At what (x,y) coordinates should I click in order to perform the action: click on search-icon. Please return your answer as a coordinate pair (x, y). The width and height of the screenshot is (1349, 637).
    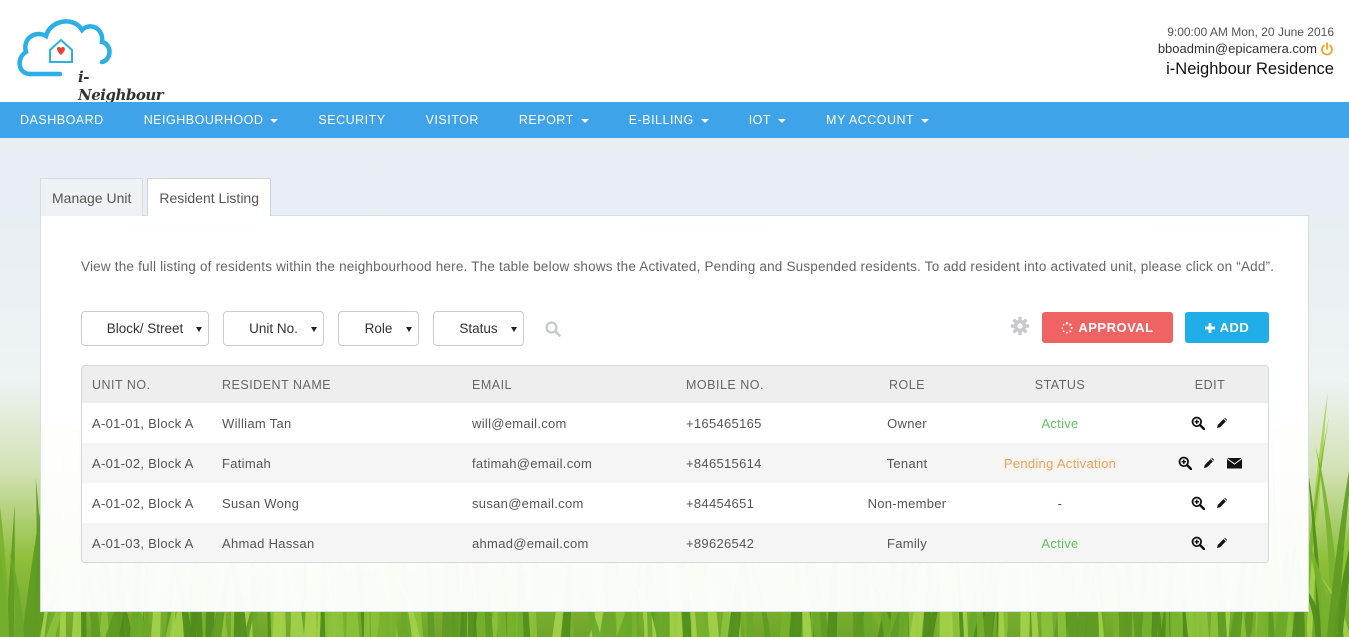
    Looking at the image, I should click on (553, 329).